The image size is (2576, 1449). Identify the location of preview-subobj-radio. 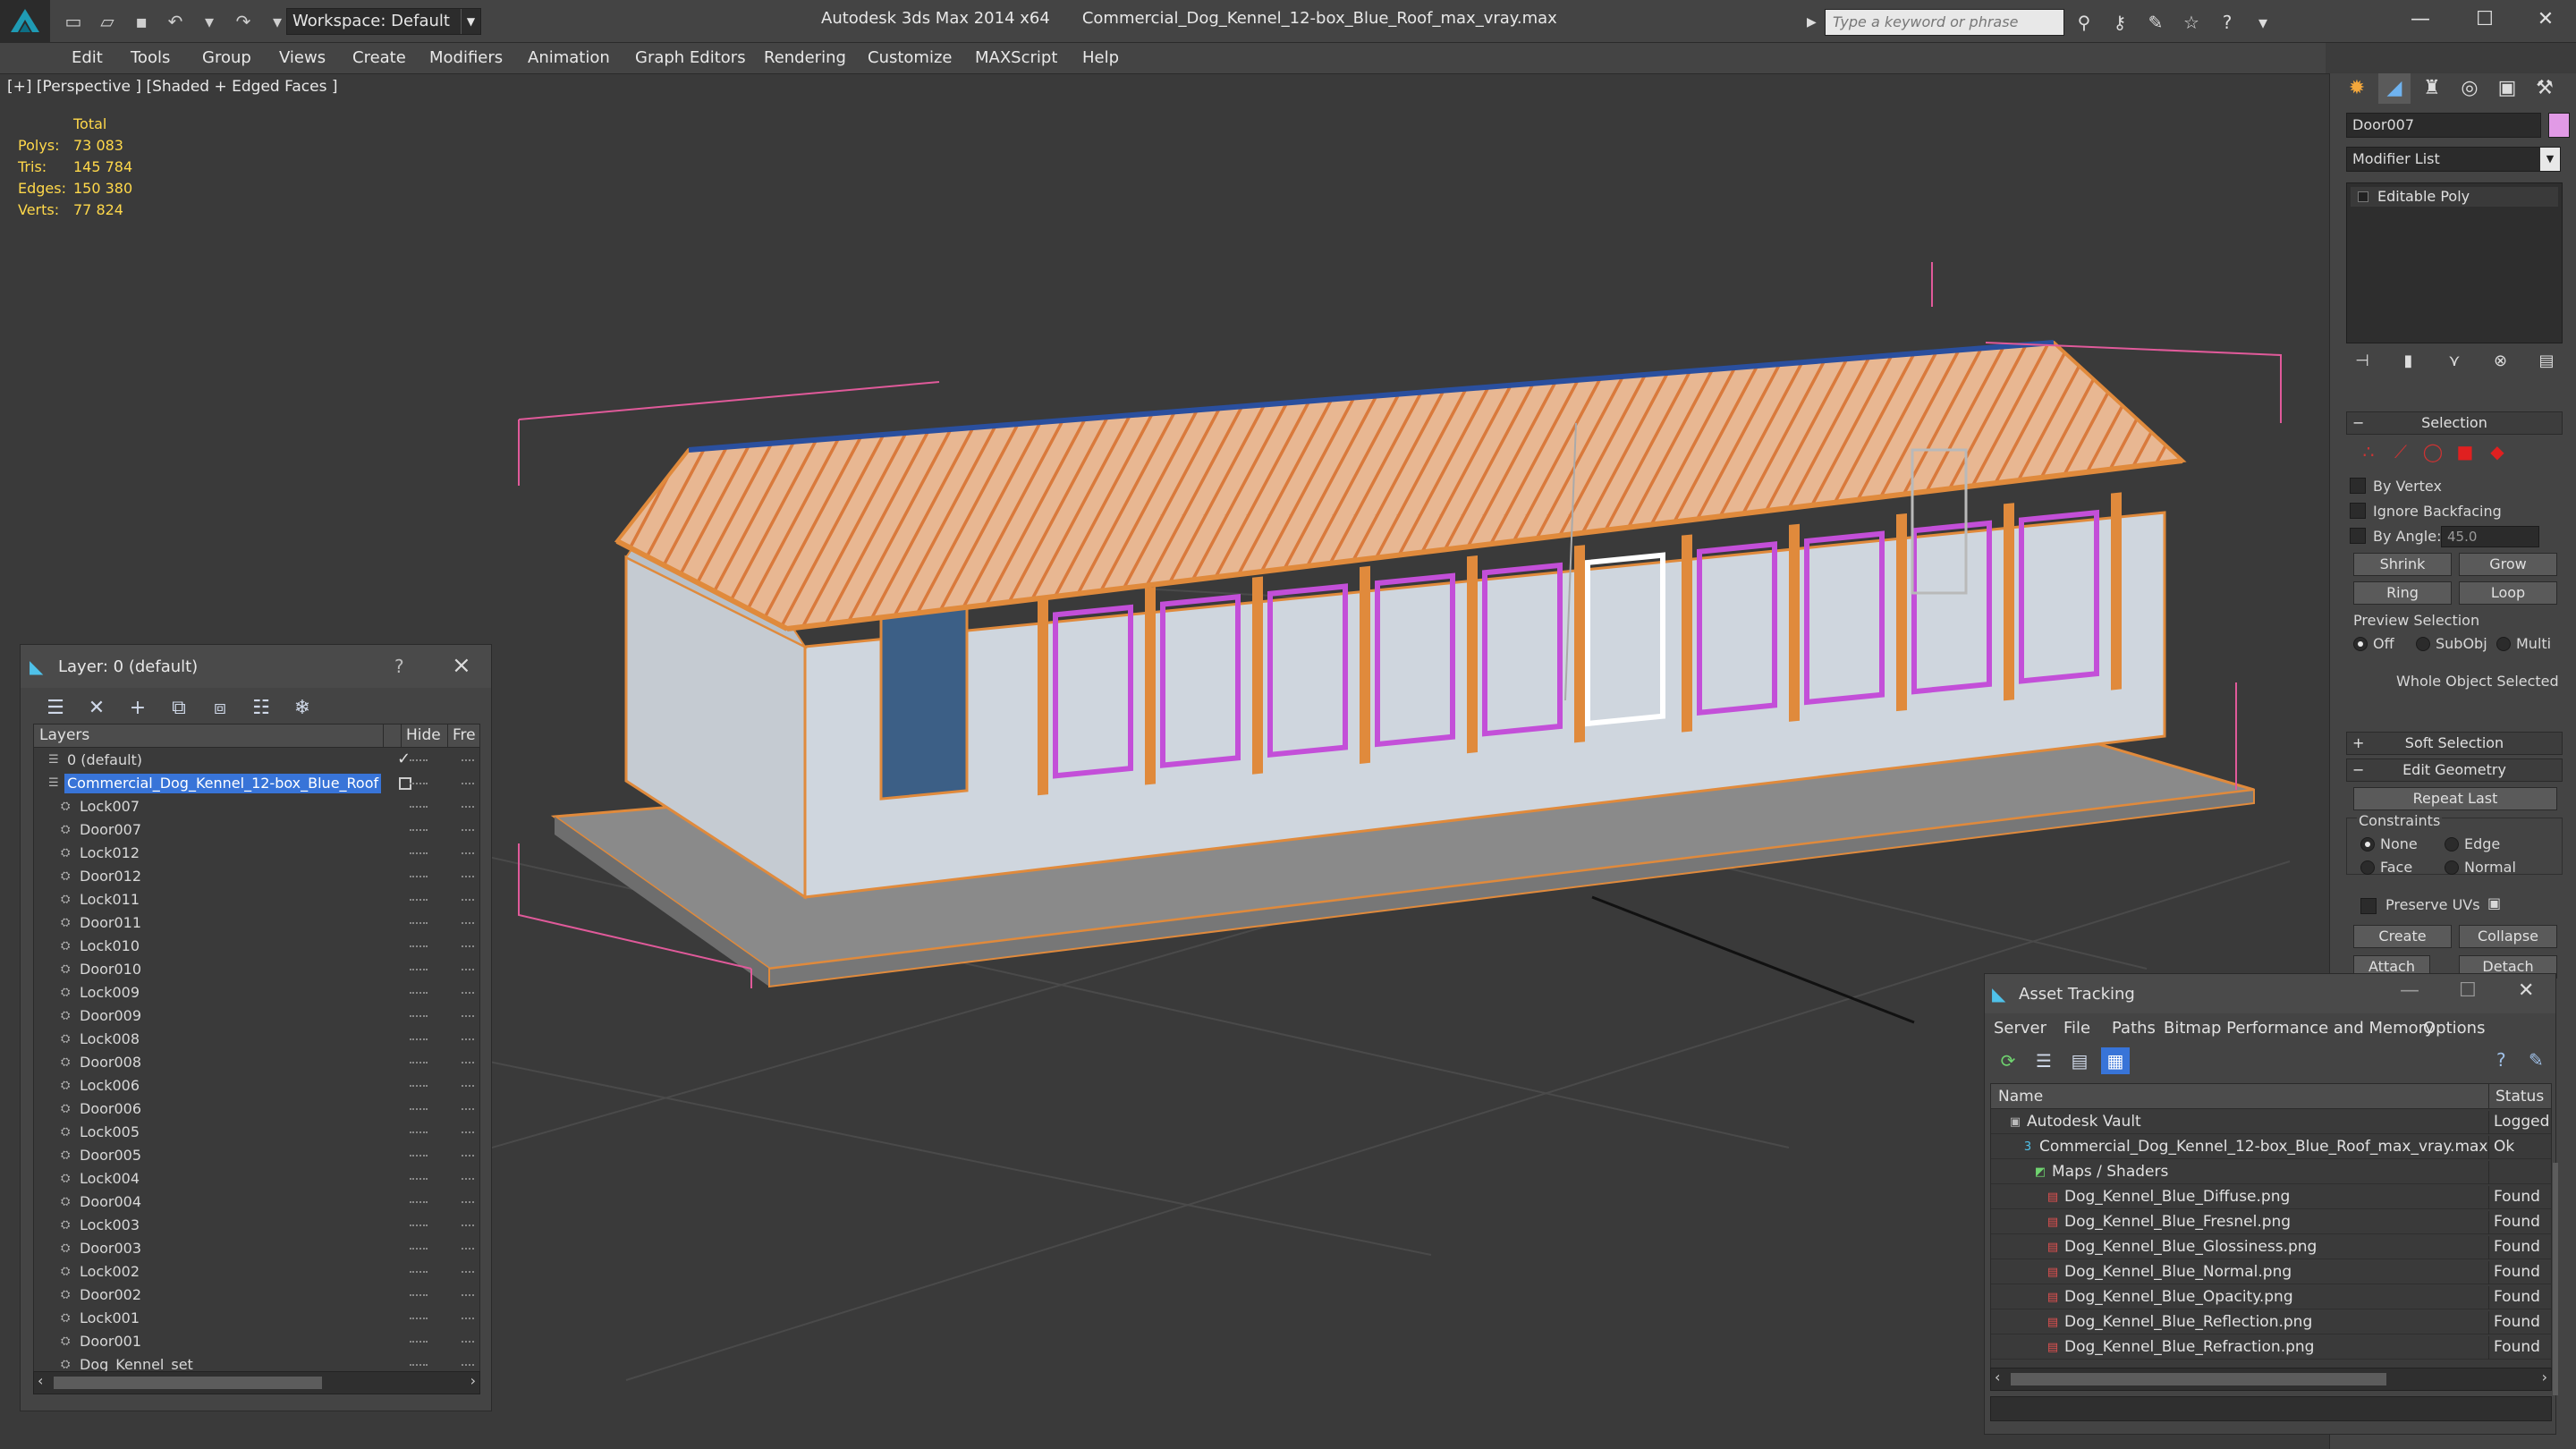
(2423, 644).